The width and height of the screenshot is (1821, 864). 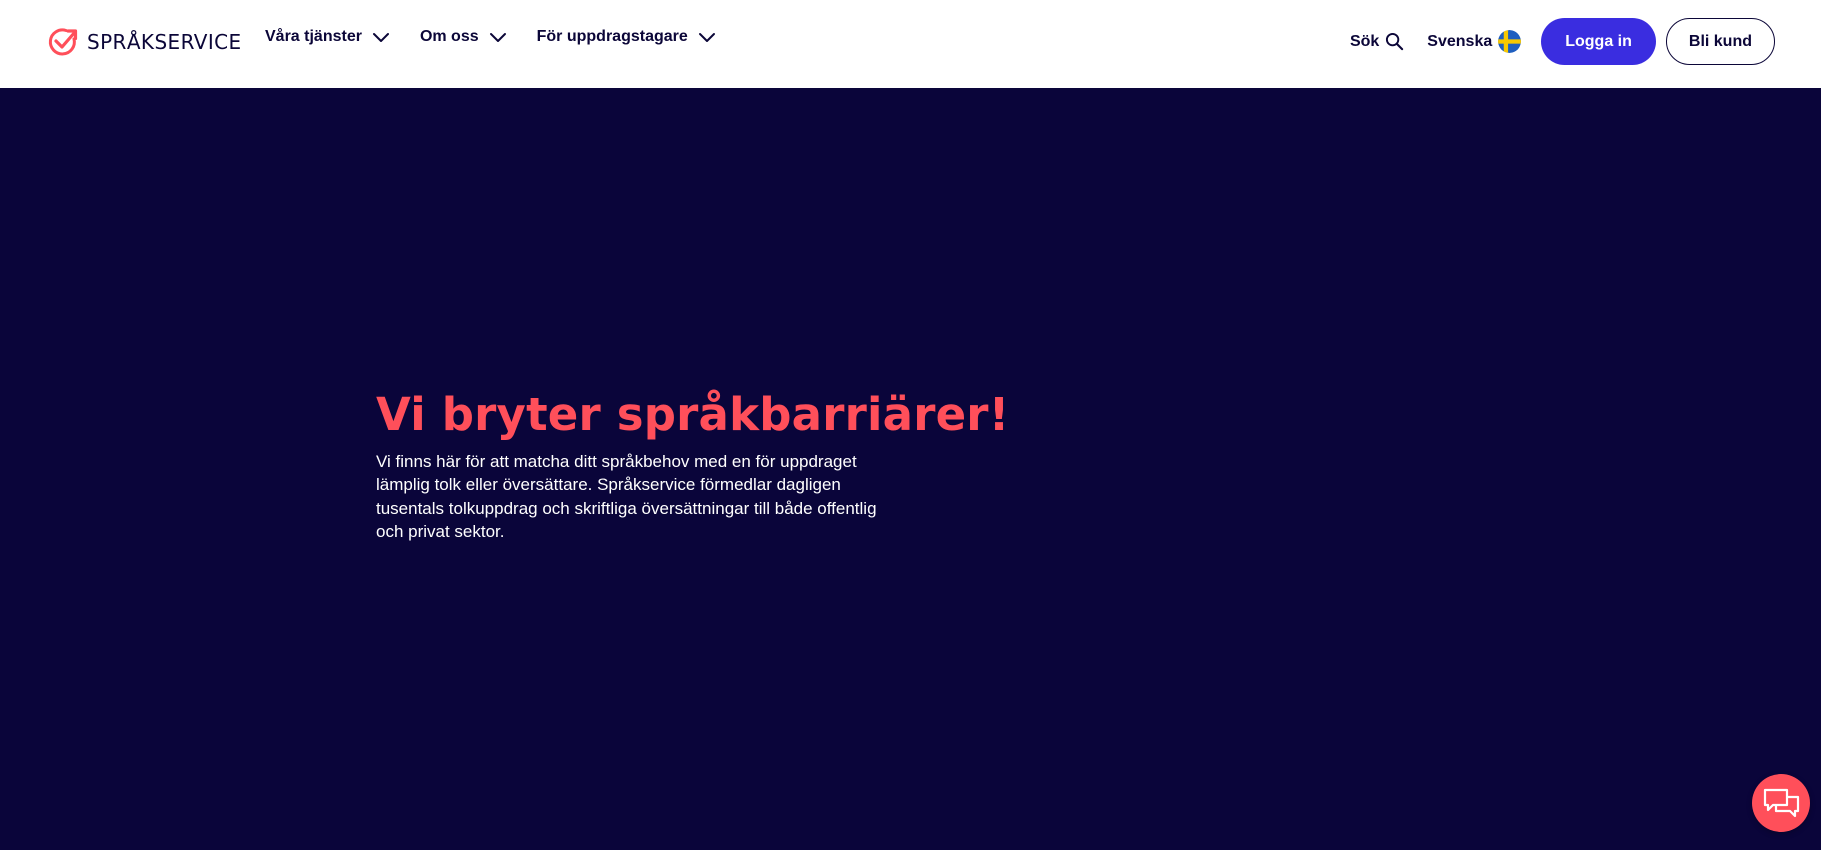 What do you see at coordinates (1460, 41) in the screenshot?
I see `language-label: Svenska` at bounding box center [1460, 41].